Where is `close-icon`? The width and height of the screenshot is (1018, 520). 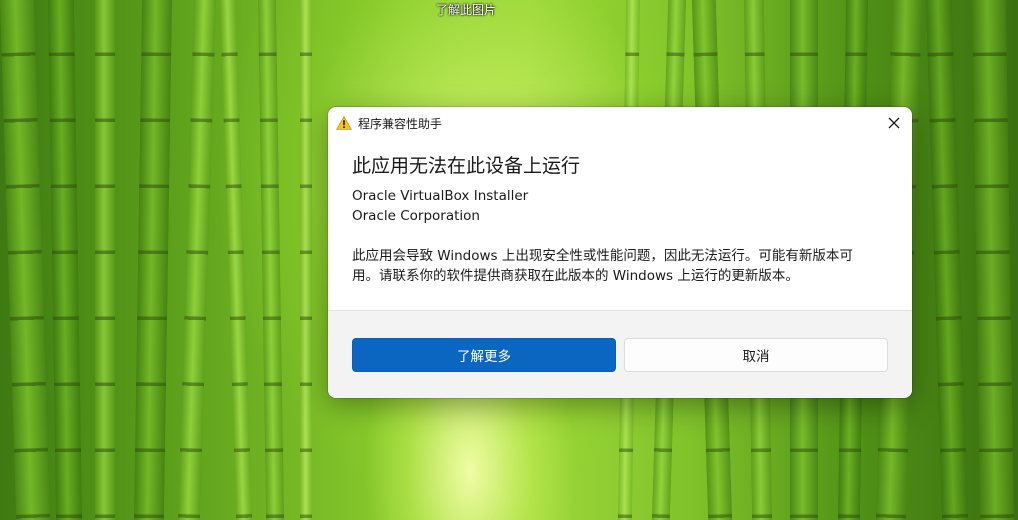 close-icon is located at coordinates (894, 123).